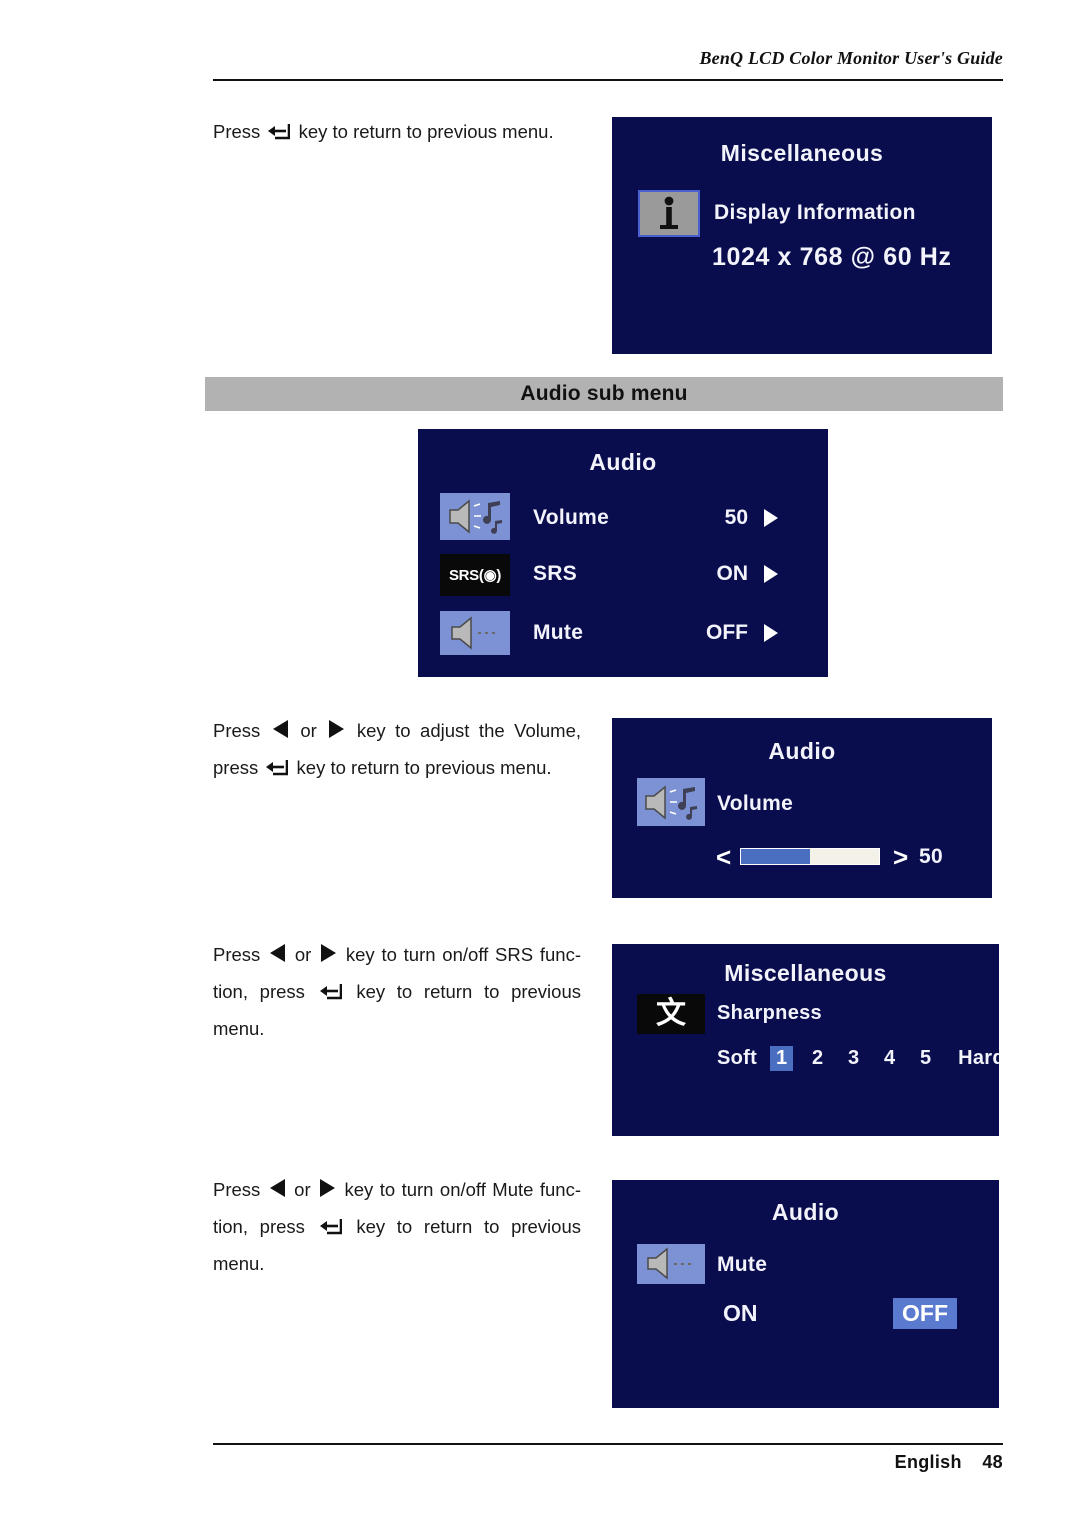  What do you see at coordinates (468, 991) in the screenshot?
I see `paragraph-3-line2-after: key to return to previous` at bounding box center [468, 991].